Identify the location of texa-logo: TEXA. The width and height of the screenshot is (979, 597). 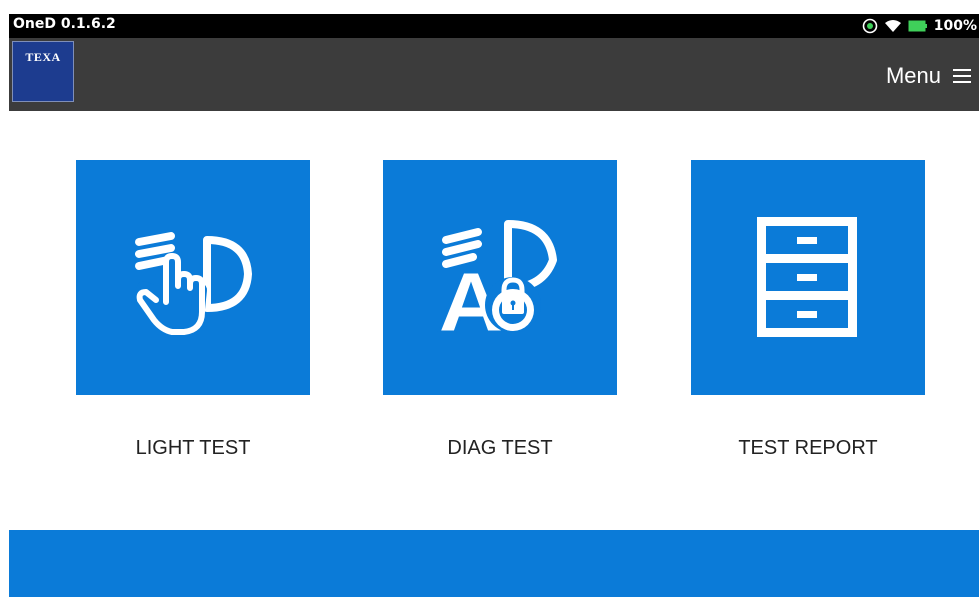
(43, 71).